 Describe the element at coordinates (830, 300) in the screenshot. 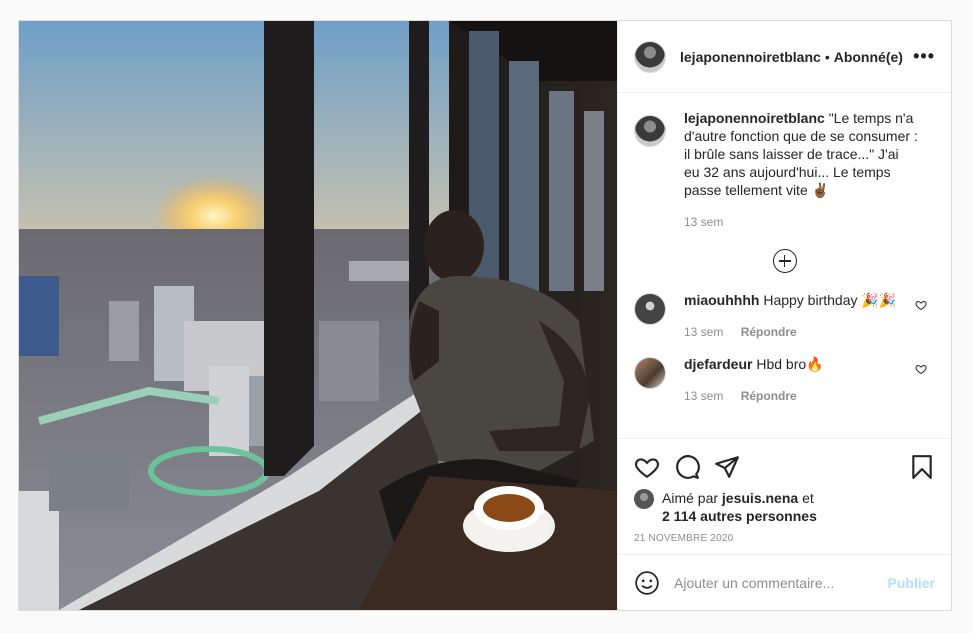

I see `comment-text: Happy birthday 🎉🎉` at that location.